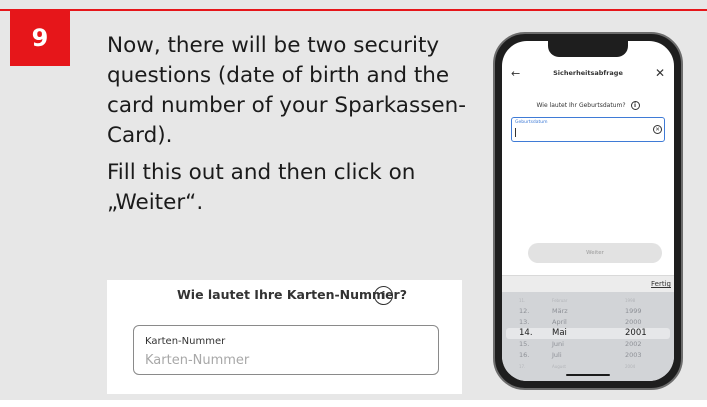  What do you see at coordinates (40, 38) in the screenshot?
I see `step-number-badge: 9` at bounding box center [40, 38].